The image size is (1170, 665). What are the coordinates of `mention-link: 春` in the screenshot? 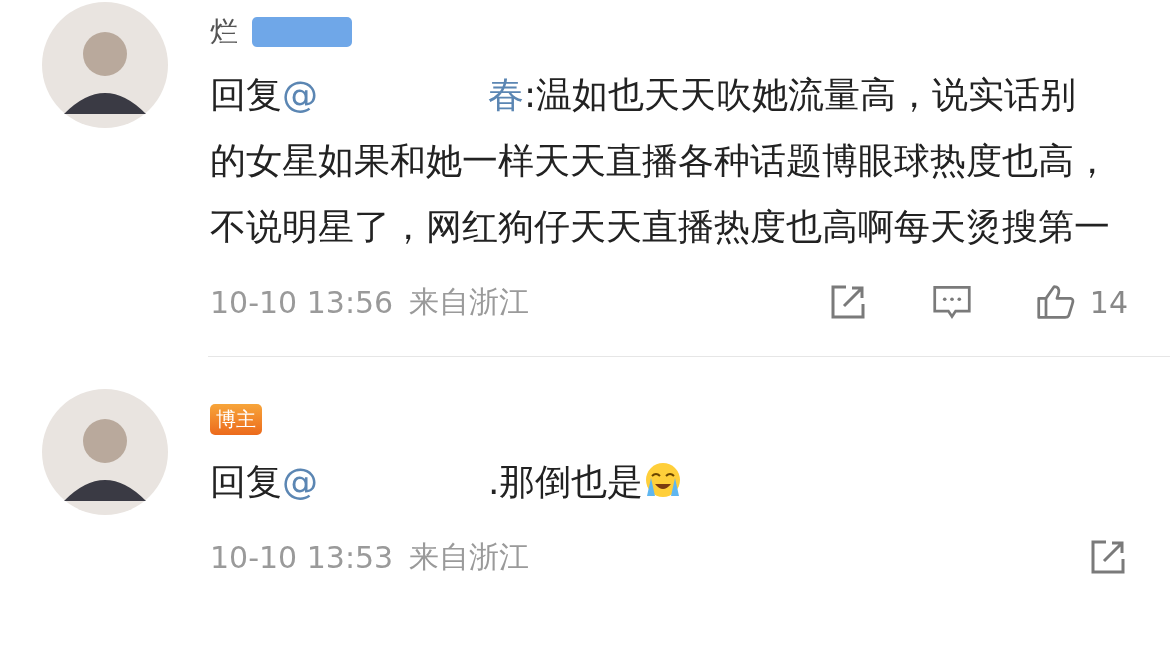 It's located at (506, 94).